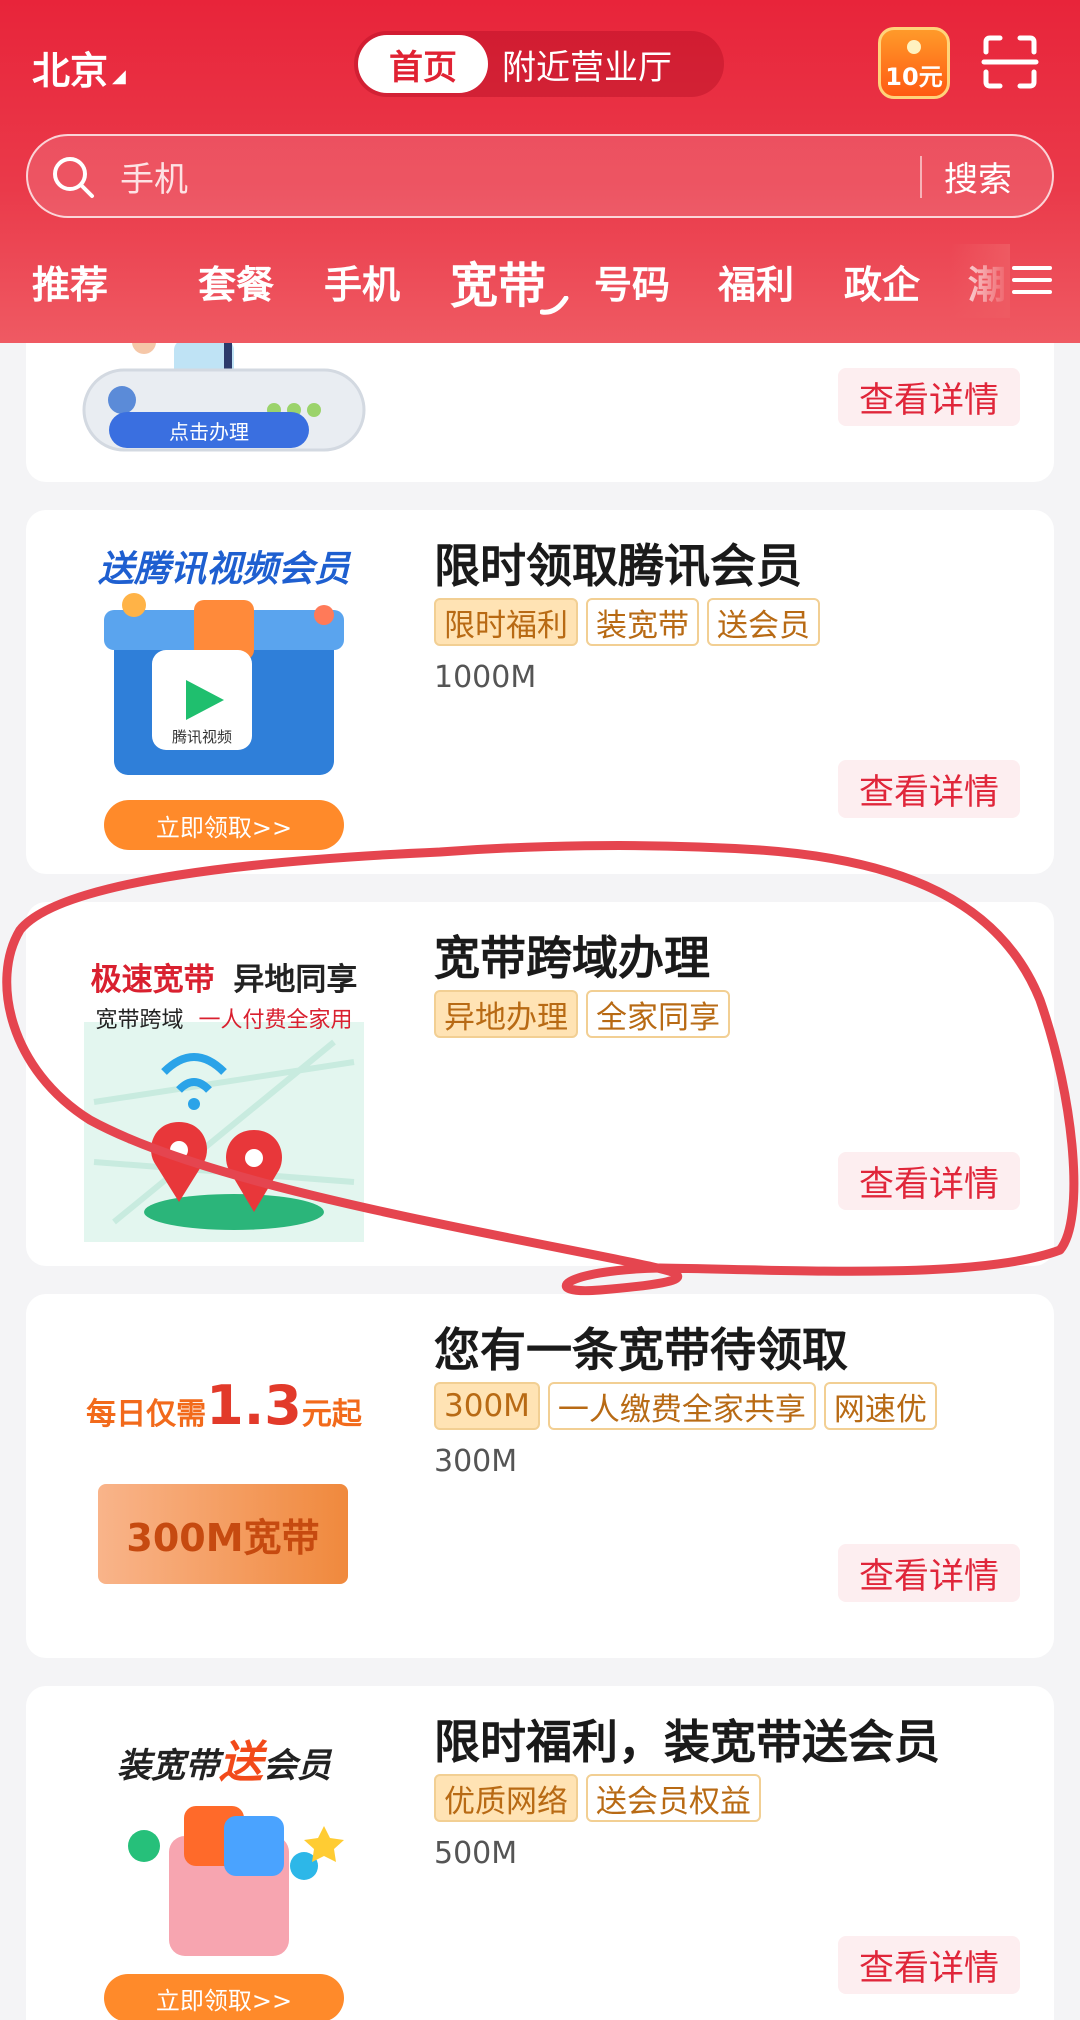 The image size is (1080, 2020). What do you see at coordinates (914, 77) in the screenshot?
I see `coupon-label: 10元` at bounding box center [914, 77].